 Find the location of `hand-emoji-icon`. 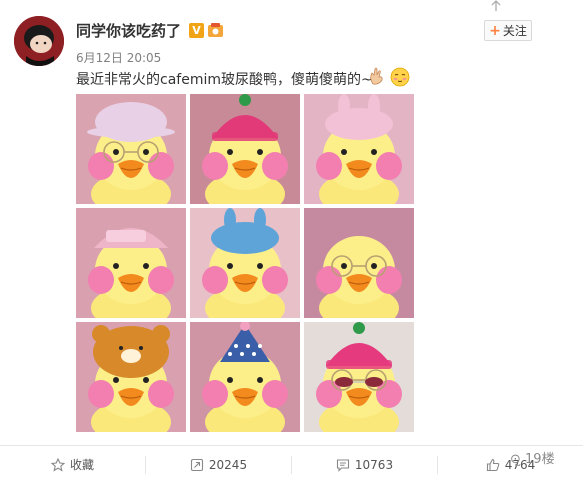

hand-emoji-icon is located at coordinates (376, 76).